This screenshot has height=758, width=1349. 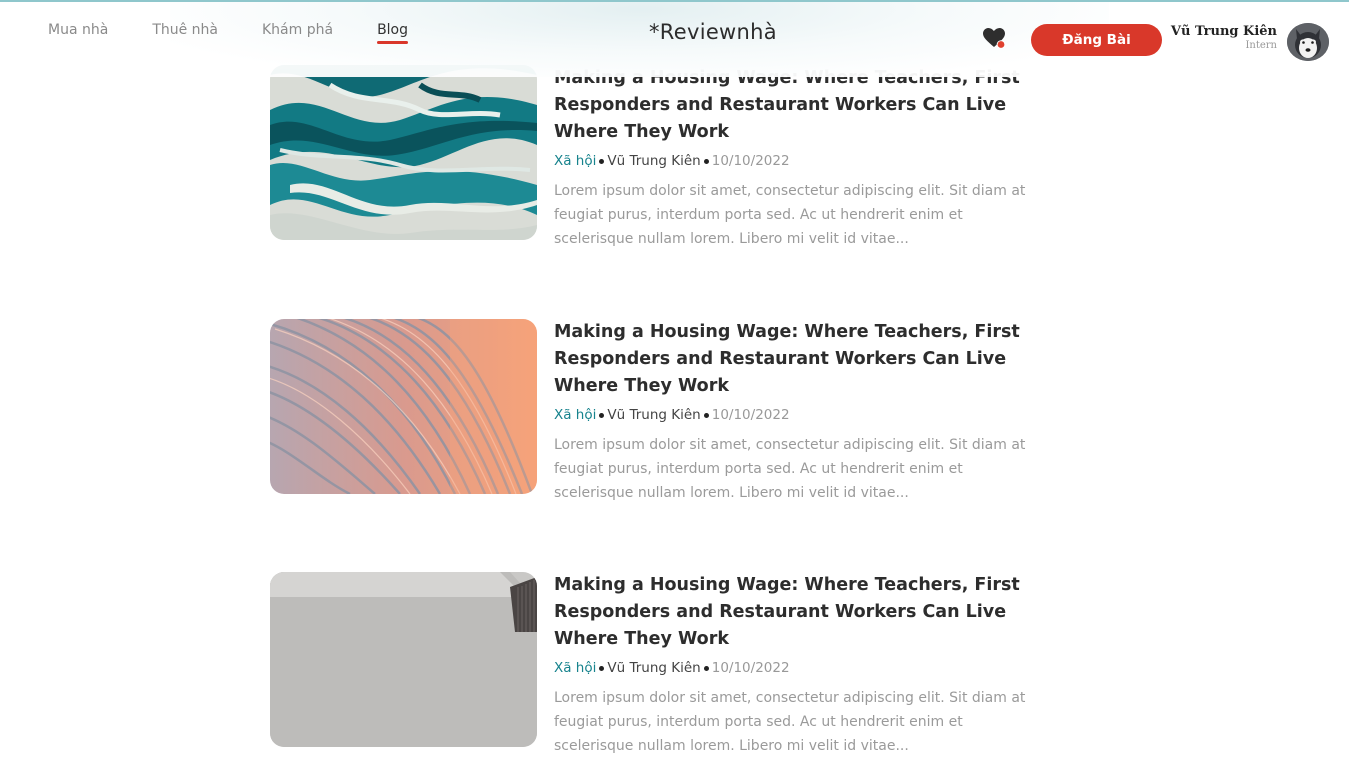 I want to click on avatar, so click(x=1308, y=42).